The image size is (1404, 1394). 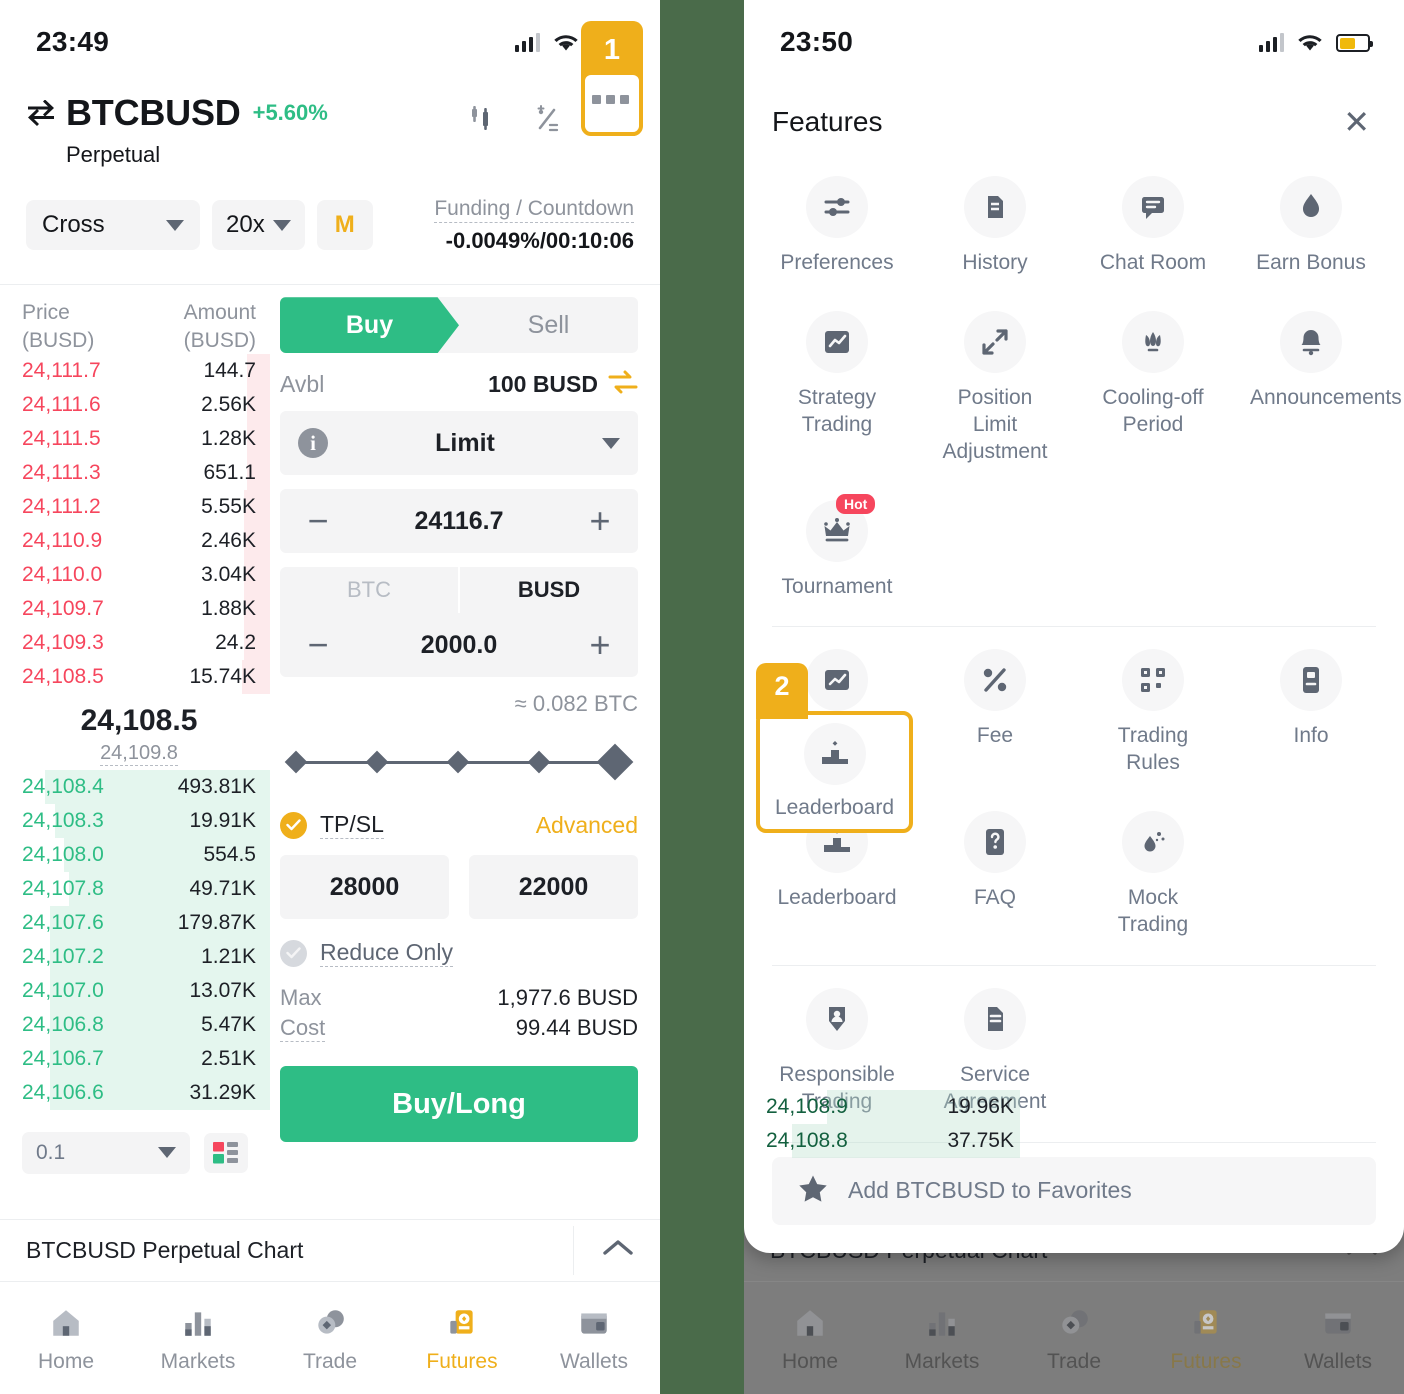 I want to click on home-icon, so click(x=810, y=1321).